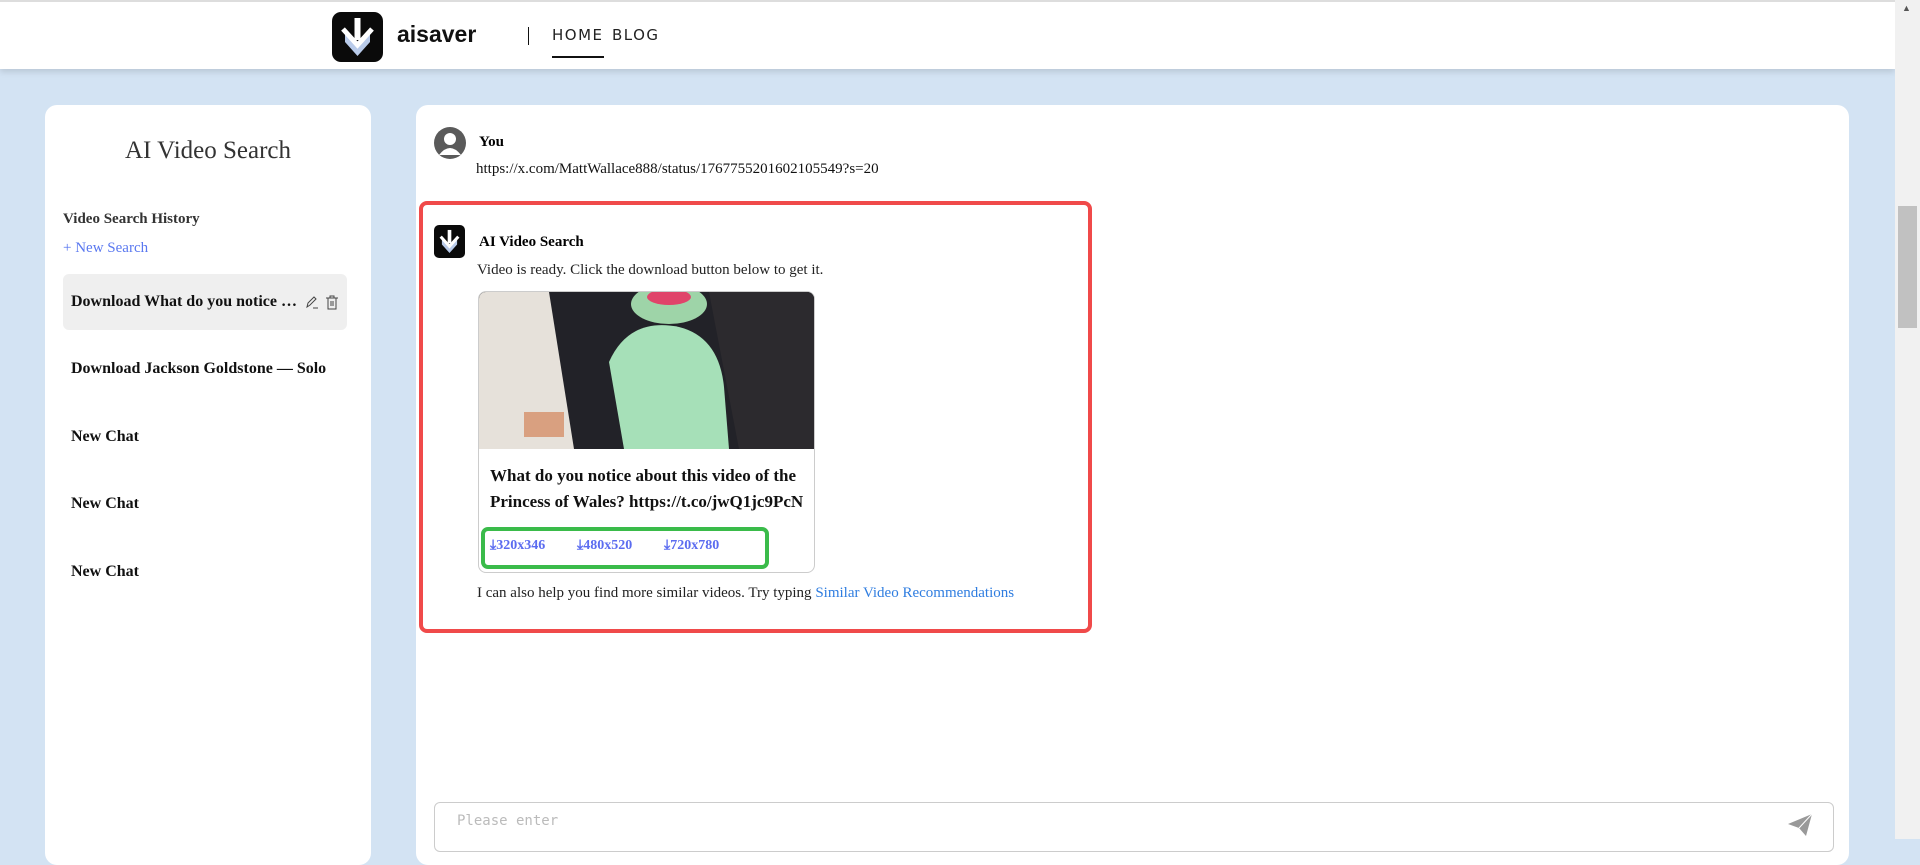  Describe the element at coordinates (1907, 419) in the screenshot. I see `scrollbar` at that location.